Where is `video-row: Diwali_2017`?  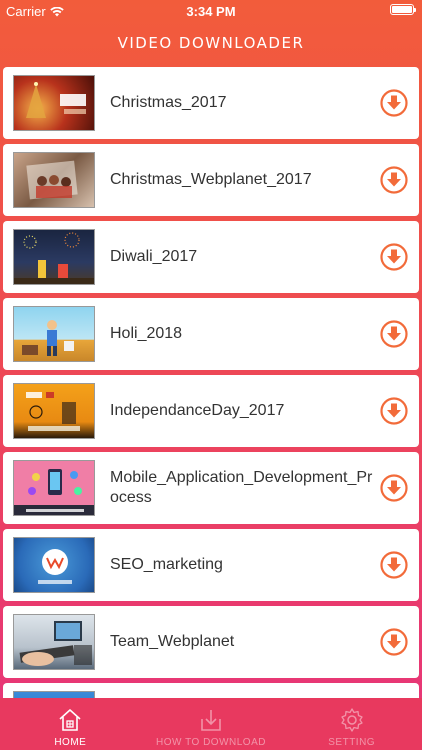 video-row: Diwali_2017 is located at coordinates (211, 257).